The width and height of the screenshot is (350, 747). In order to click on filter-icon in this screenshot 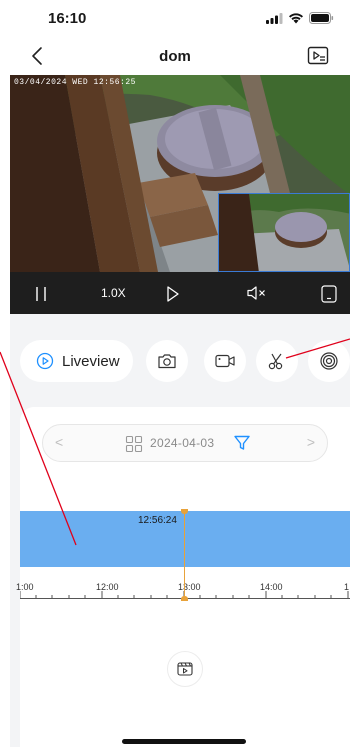, I will do `click(242, 443)`.